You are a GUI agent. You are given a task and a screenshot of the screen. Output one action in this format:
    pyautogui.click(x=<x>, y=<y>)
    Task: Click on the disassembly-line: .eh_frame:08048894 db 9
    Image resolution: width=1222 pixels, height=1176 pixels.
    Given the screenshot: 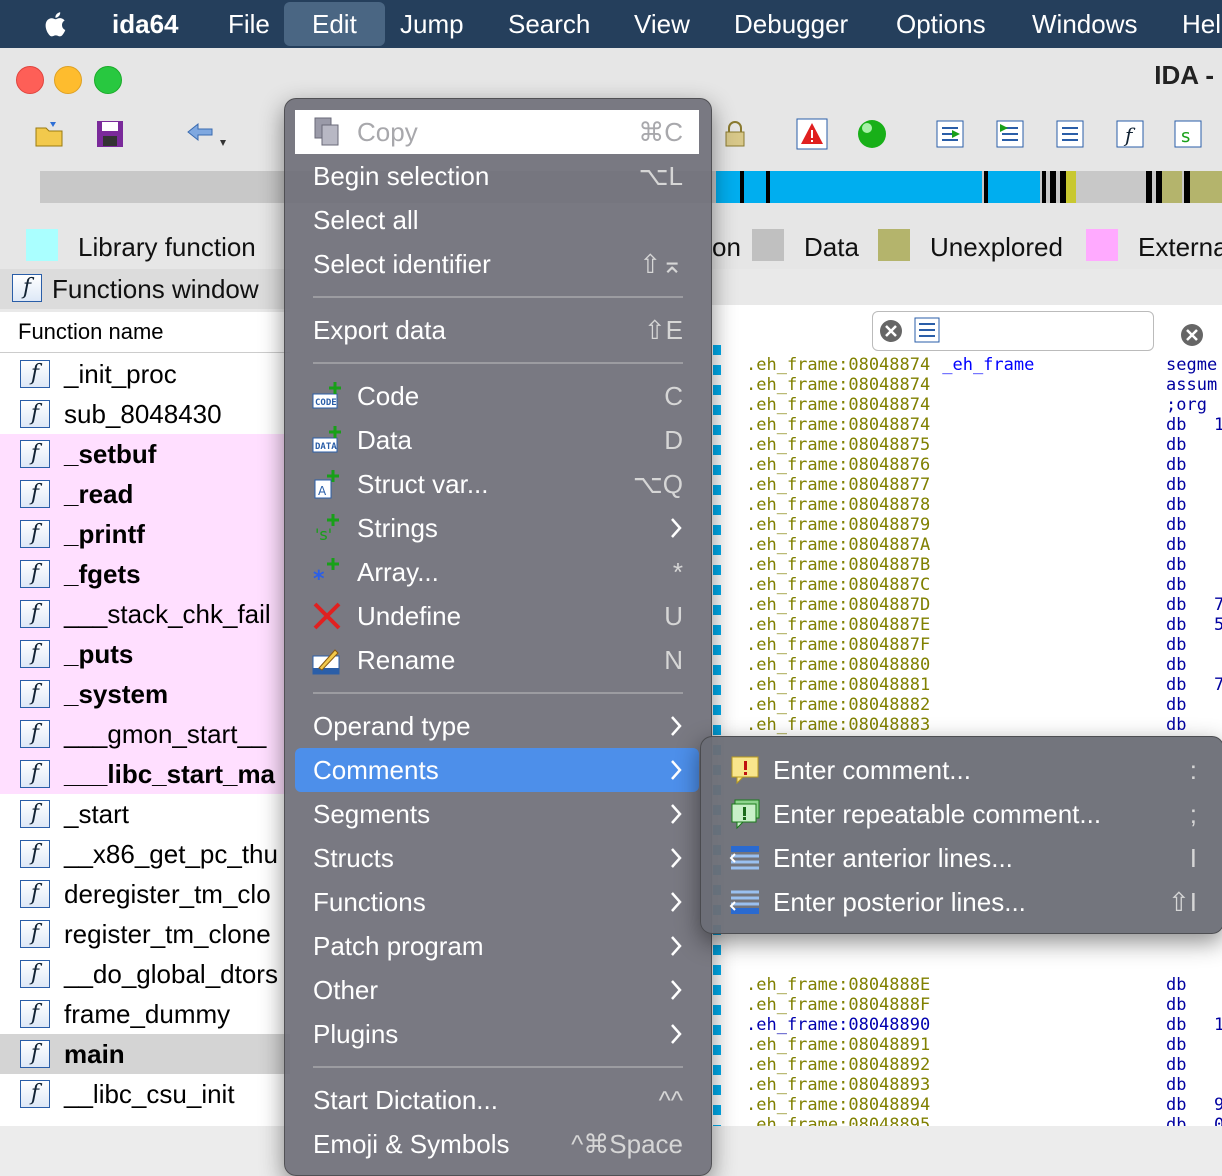 What is the action you would take?
    pyautogui.click(x=984, y=1105)
    